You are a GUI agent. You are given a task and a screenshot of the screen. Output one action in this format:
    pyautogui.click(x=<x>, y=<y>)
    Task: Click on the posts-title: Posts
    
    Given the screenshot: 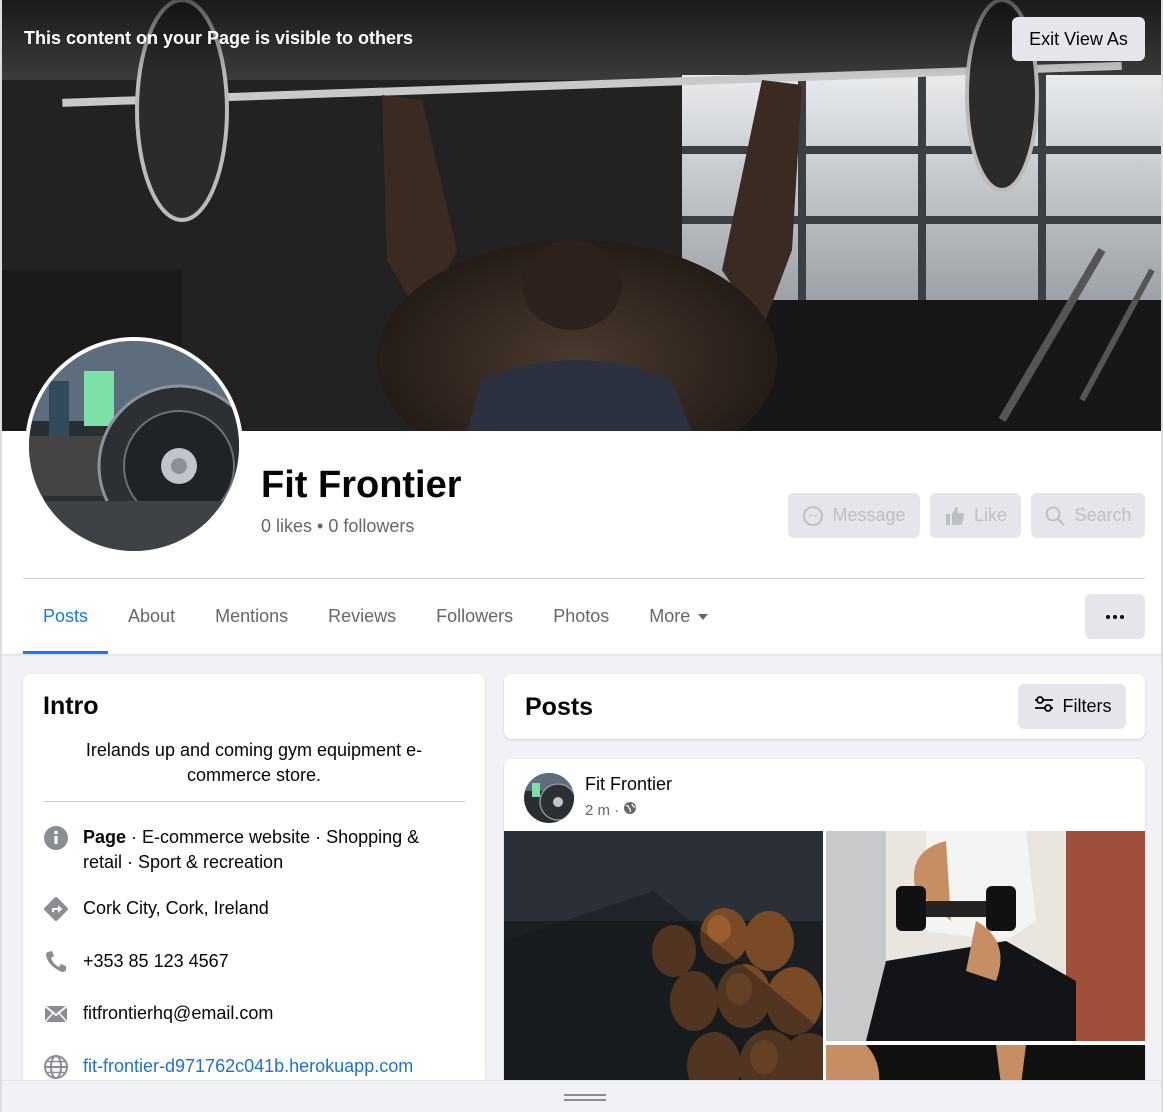 What is the action you would take?
    pyautogui.click(x=559, y=707)
    